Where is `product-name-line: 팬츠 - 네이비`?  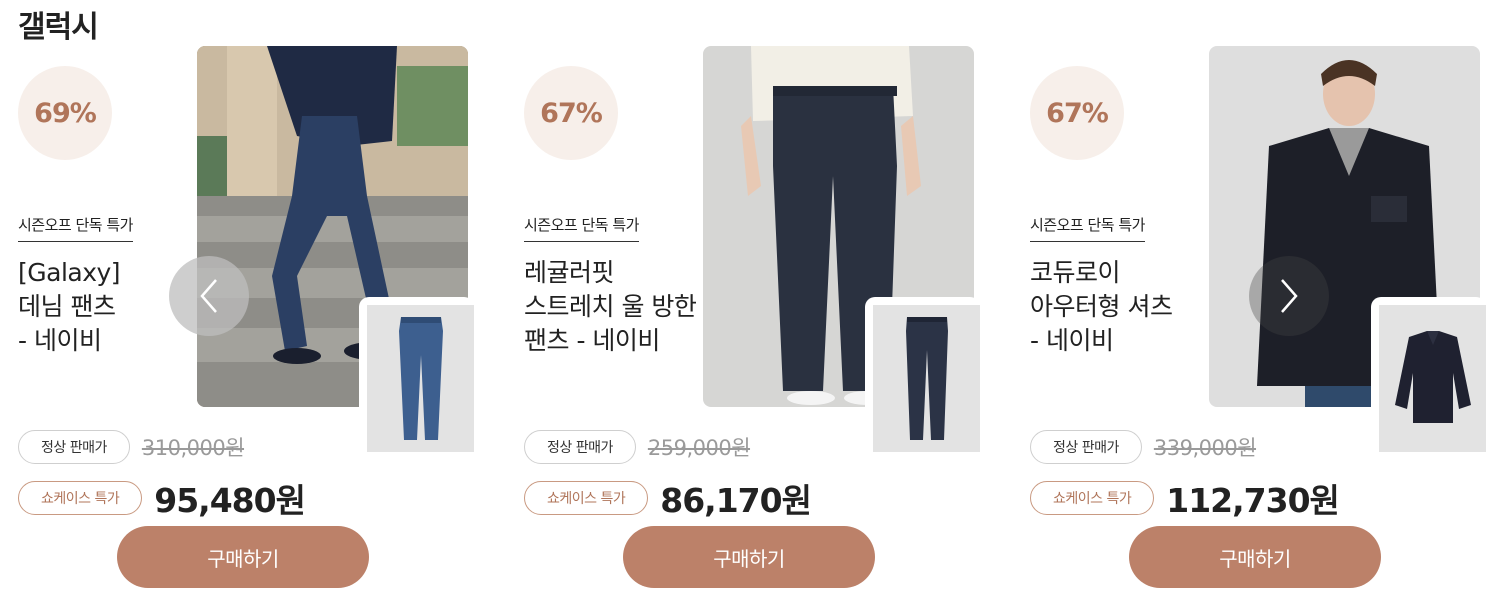
product-name-line: 팬츠 - 네이비 is located at coordinates (592, 340).